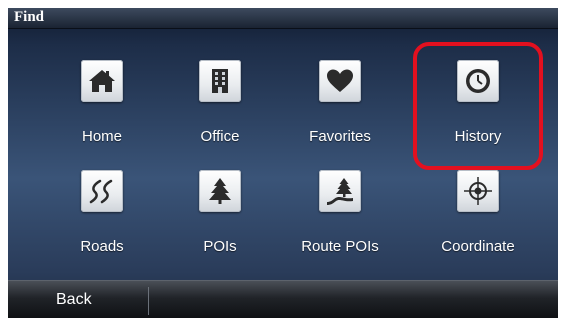  Describe the element at coordinates (102, 246) in the screenshot. I see `roads-label: Roads` at that location.